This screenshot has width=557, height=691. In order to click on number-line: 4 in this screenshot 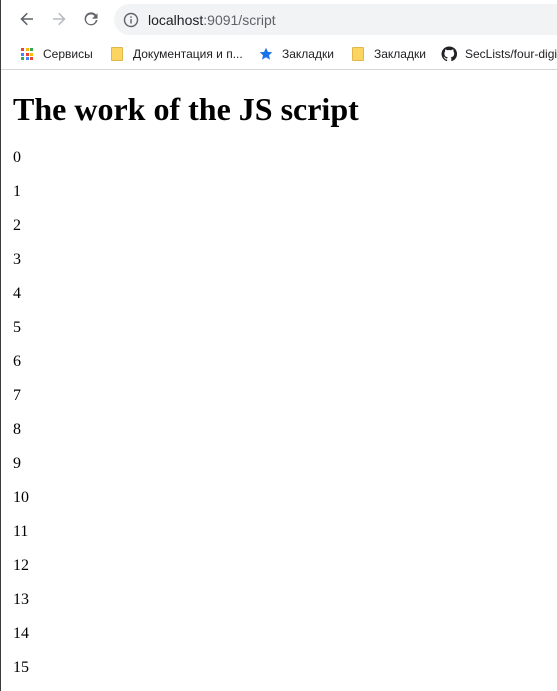, I will do `click(17, 293)`.